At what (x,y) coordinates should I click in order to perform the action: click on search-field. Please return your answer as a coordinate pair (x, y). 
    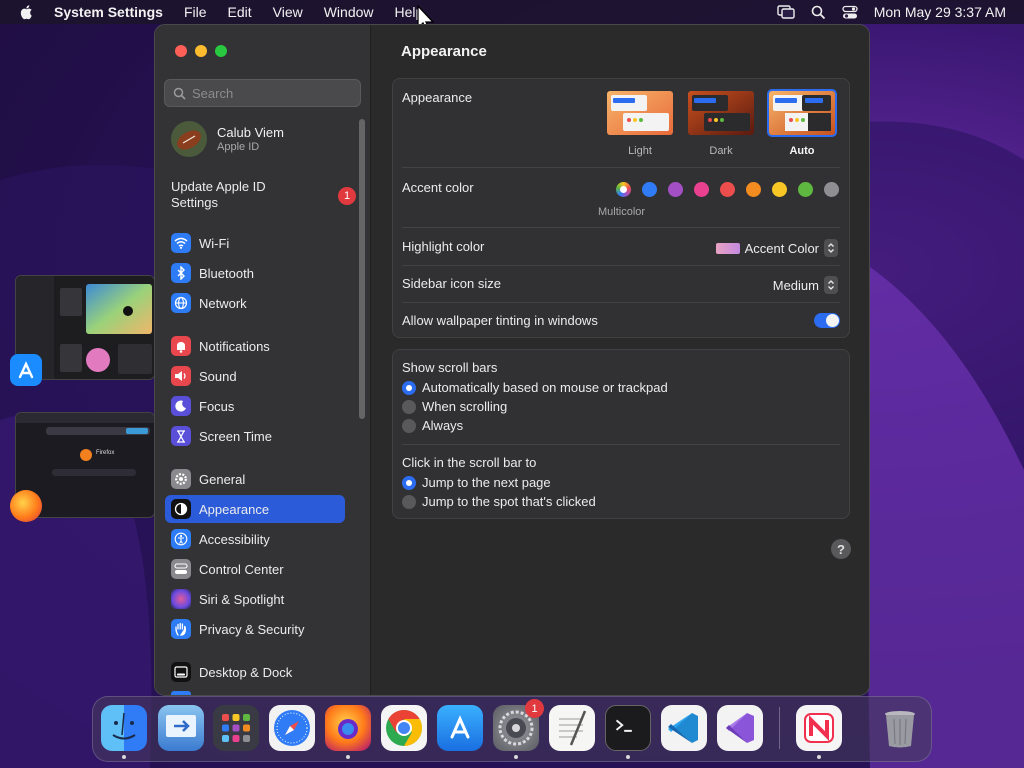
    Looking at the image, I should click on (262, 93).